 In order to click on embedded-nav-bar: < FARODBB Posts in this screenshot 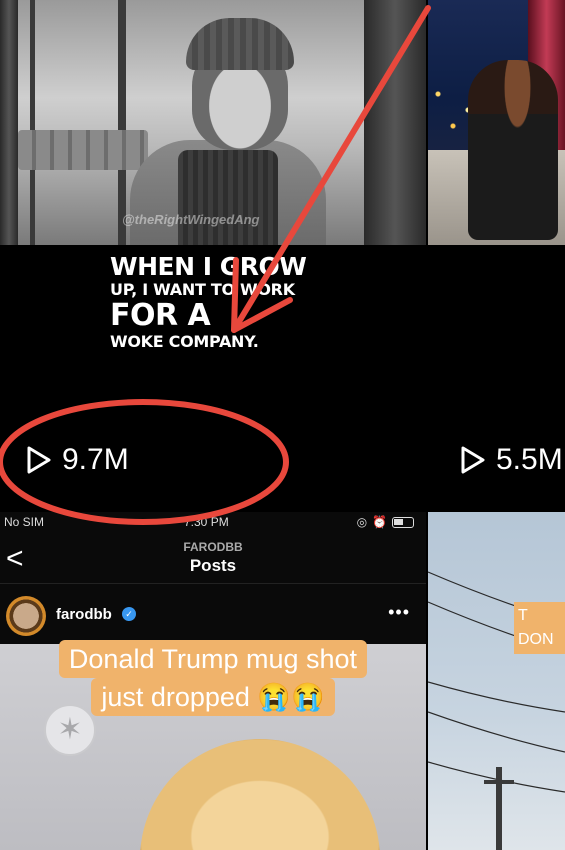, I will do `click(213, 560)`.